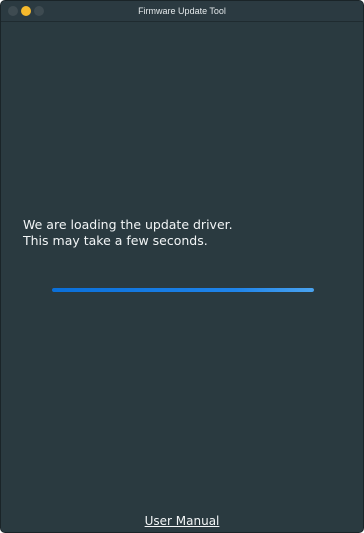 This screenshot has height=533, width=364. I want to click on progress-bar, so click(183, 290).